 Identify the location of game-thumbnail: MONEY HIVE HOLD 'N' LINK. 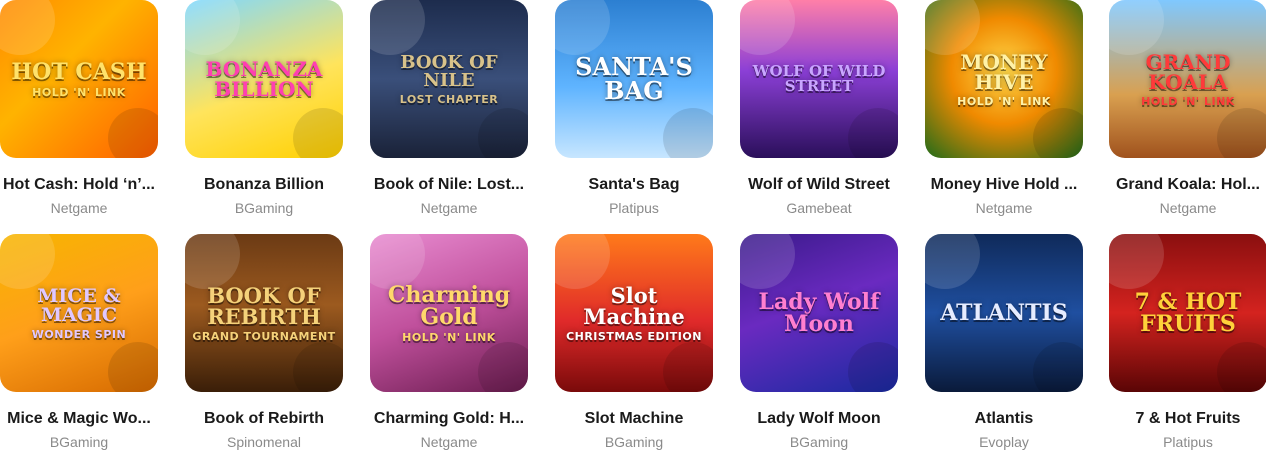
(1004, 79).